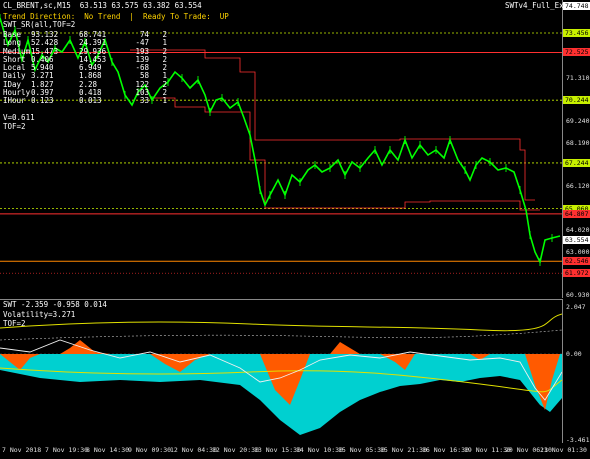 The height and width of the screenshot is (459, 590). I want to click on indicator-name: SWT_SR(all,TOF=2, so click(39, 24).